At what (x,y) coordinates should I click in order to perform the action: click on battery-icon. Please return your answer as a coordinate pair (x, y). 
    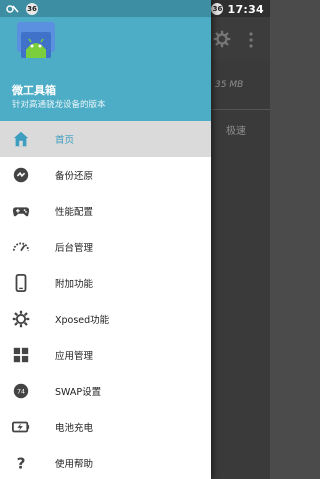
    Looking at the image, I should click on (21, 427).